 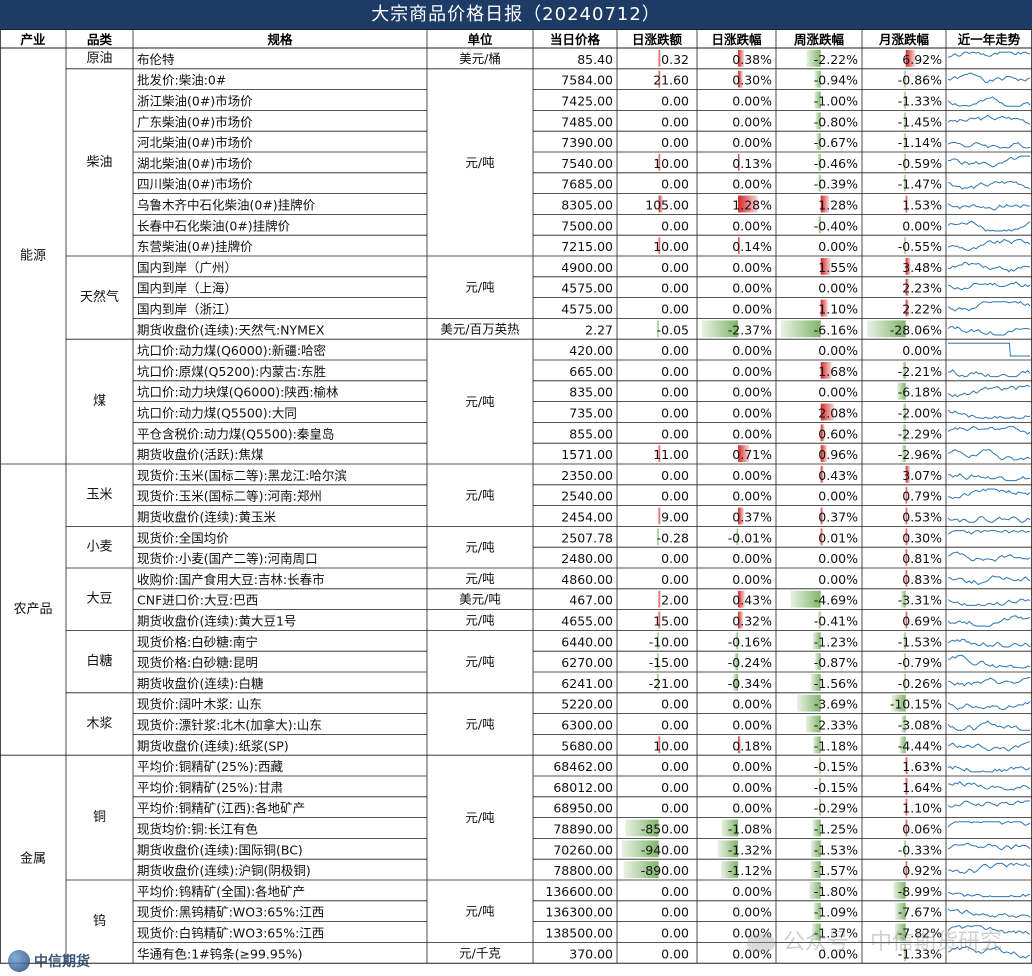 I want to click on spec-cell: 湖北柴油(0#)市场价, so click(x=195, y=163).